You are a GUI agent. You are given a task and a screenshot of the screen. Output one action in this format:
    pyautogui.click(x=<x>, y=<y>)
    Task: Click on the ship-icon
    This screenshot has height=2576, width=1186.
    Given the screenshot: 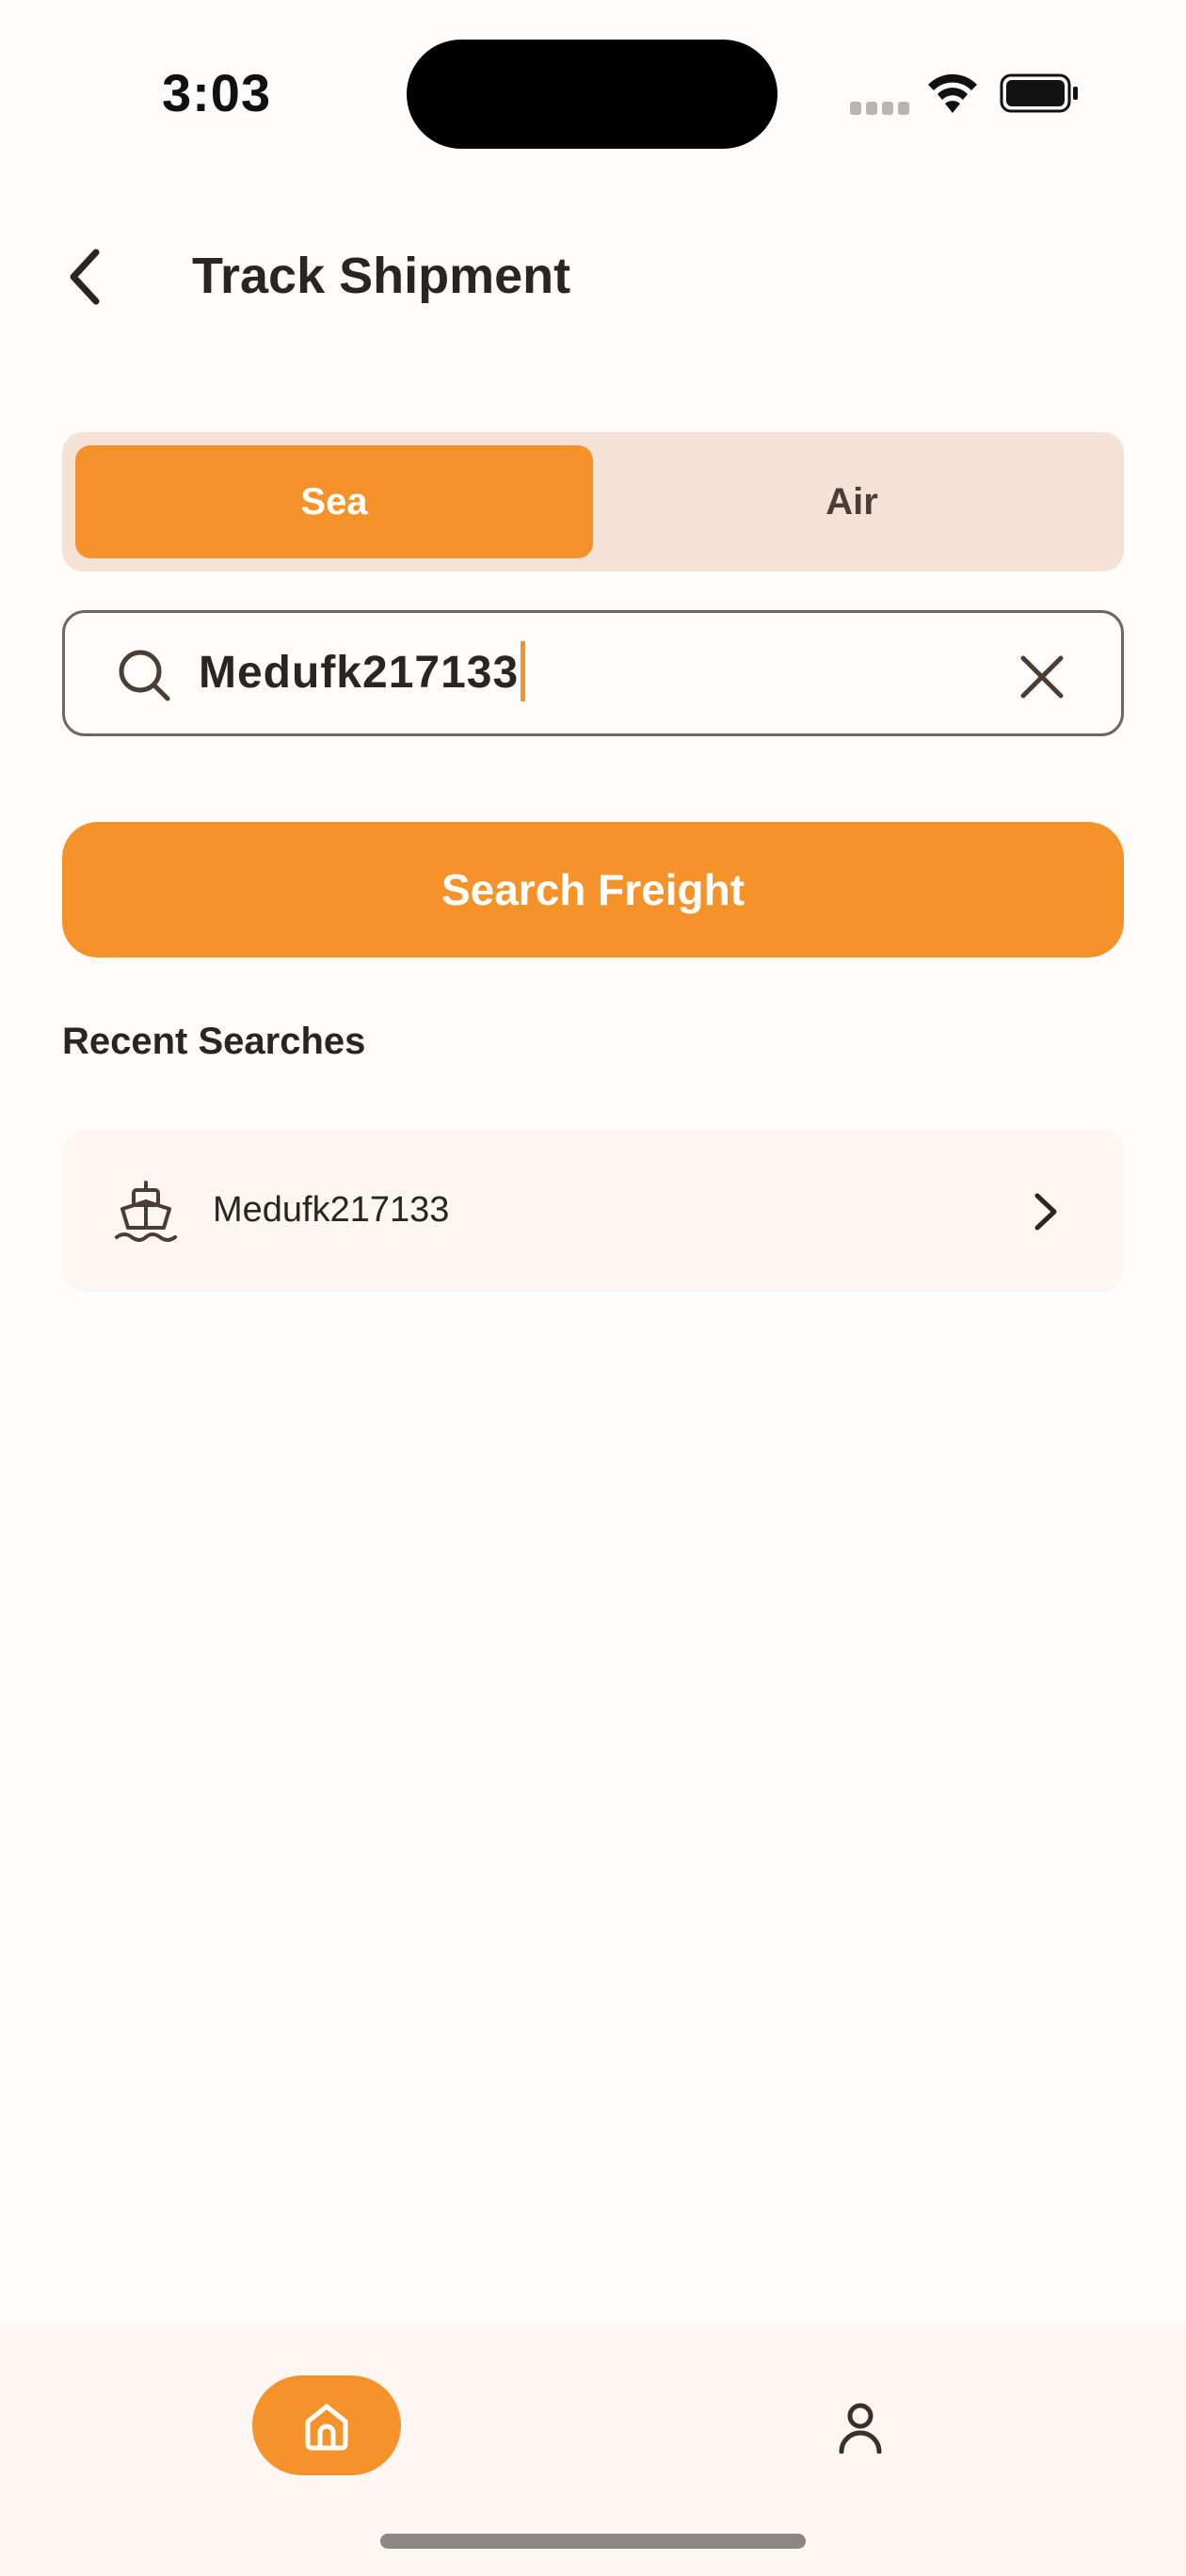 What is the action you would take?
    pyautogui.click(x=146, y=1211)
    